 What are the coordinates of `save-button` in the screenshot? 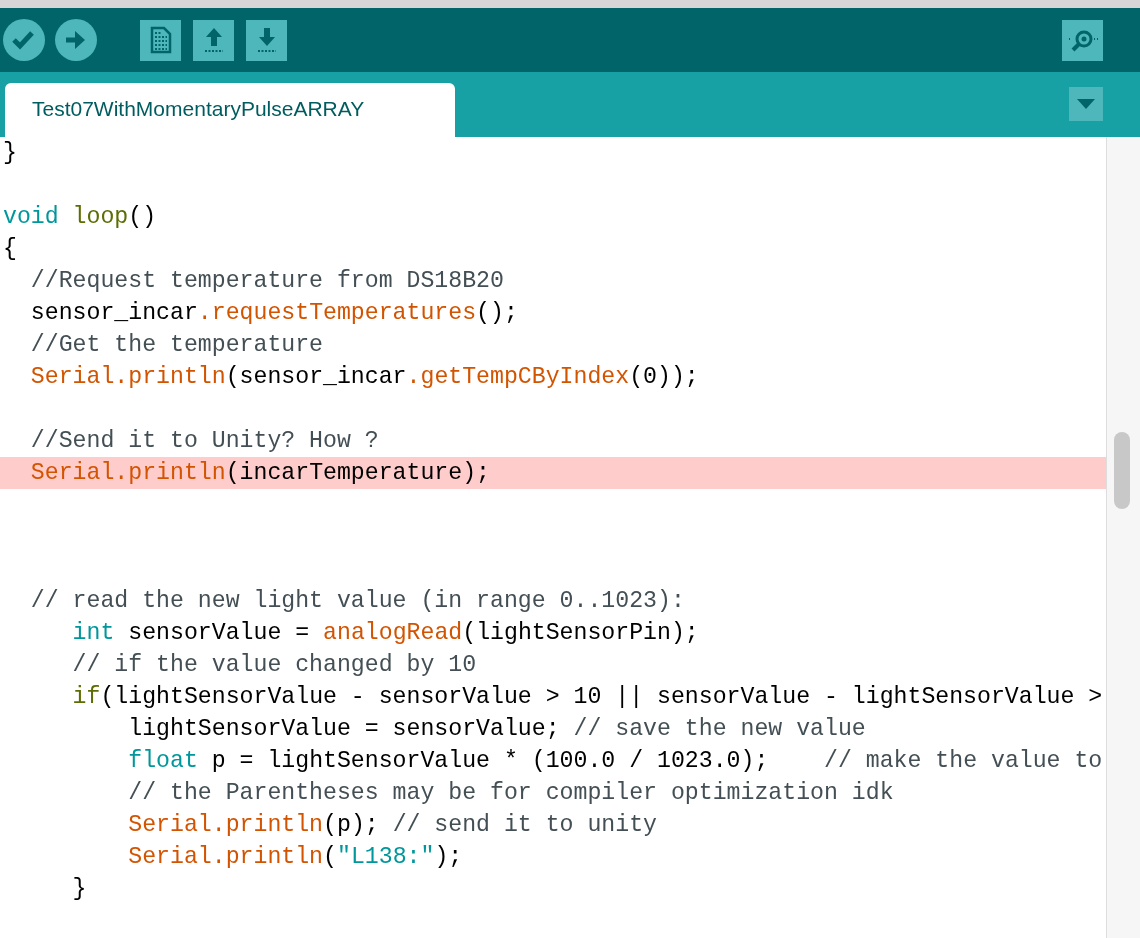 It's located at (266, 40).